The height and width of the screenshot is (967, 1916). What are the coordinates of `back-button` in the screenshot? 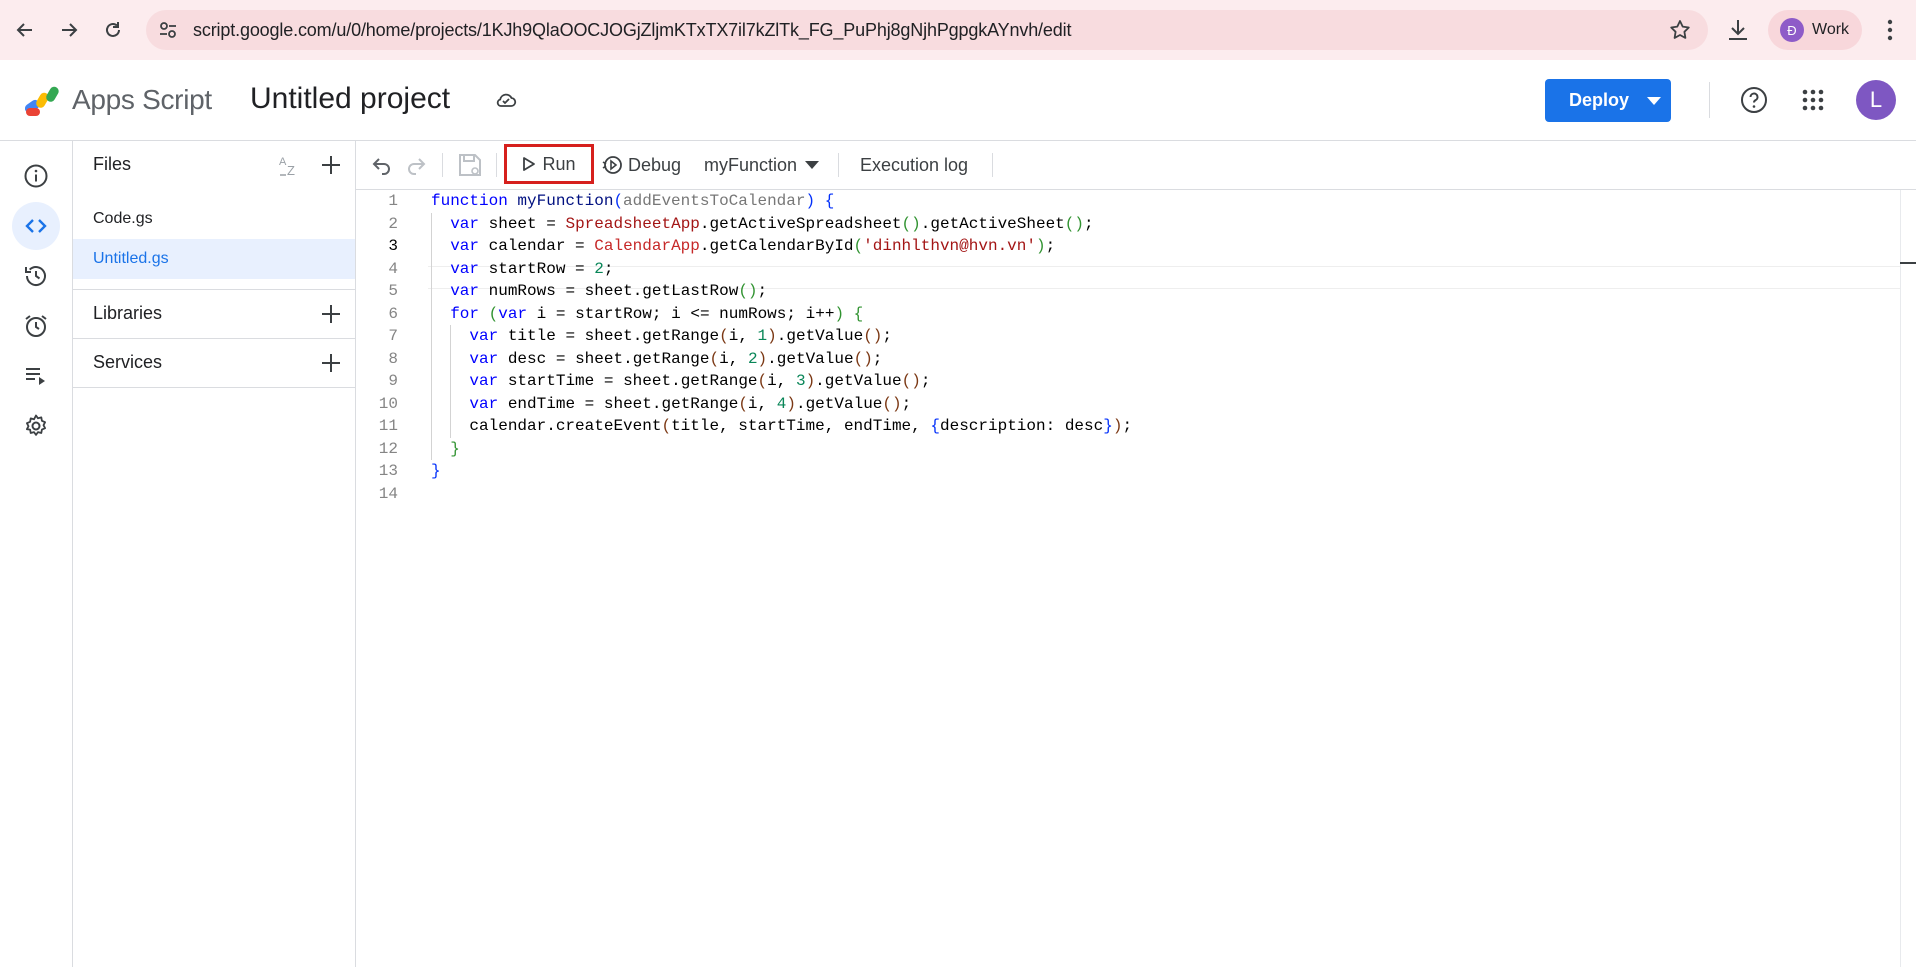 It's located at (25, 30).